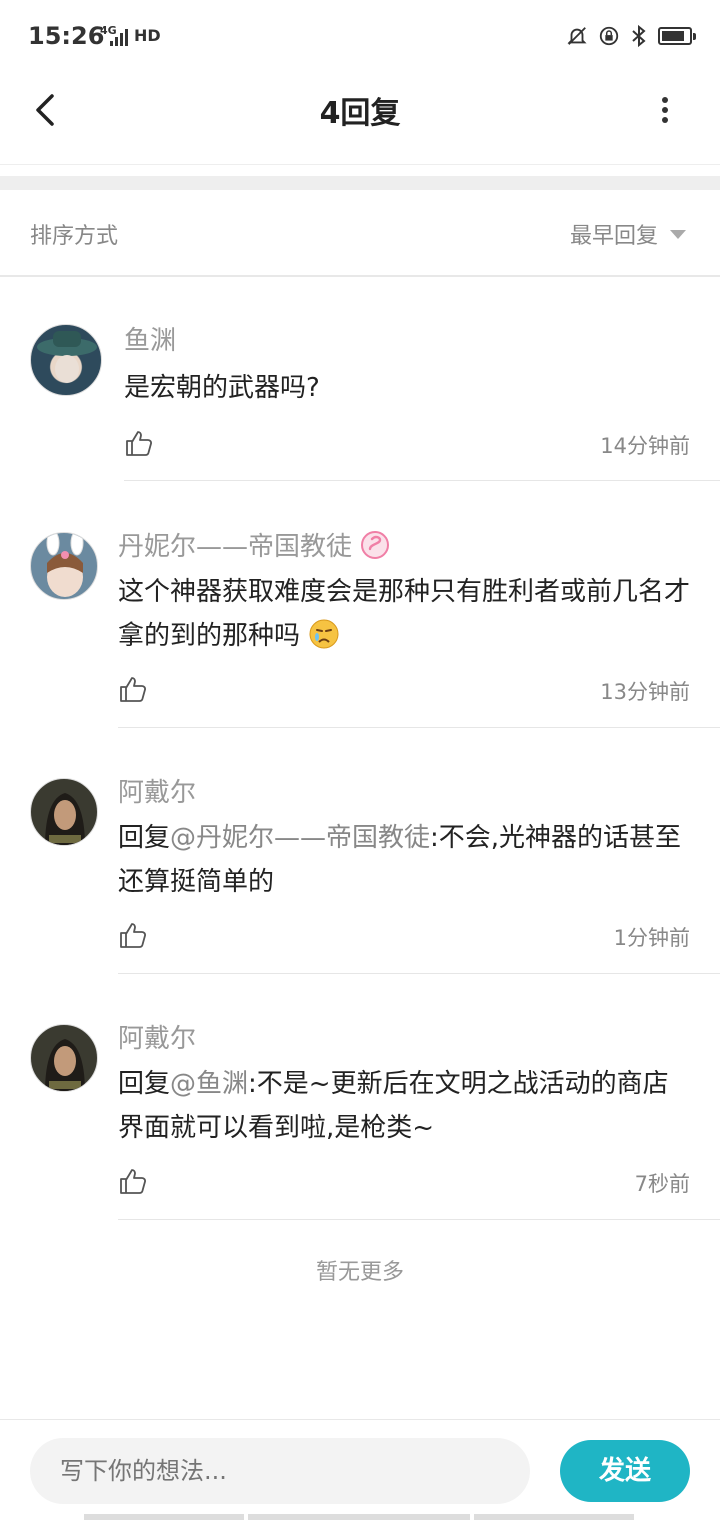 This screenshot has width=720, height=1520. I want to click on comment-time: 1分钟前, so click(651, 938).